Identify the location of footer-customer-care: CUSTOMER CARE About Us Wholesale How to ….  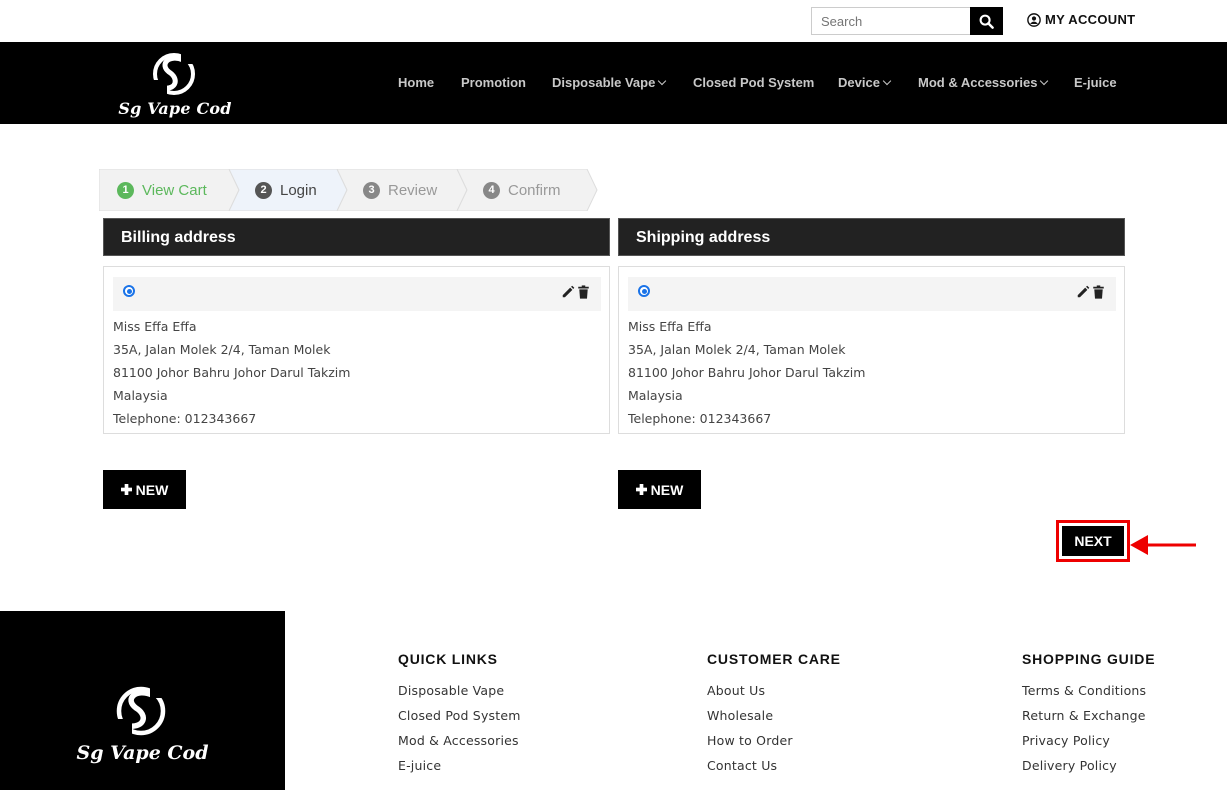
(774, 716).